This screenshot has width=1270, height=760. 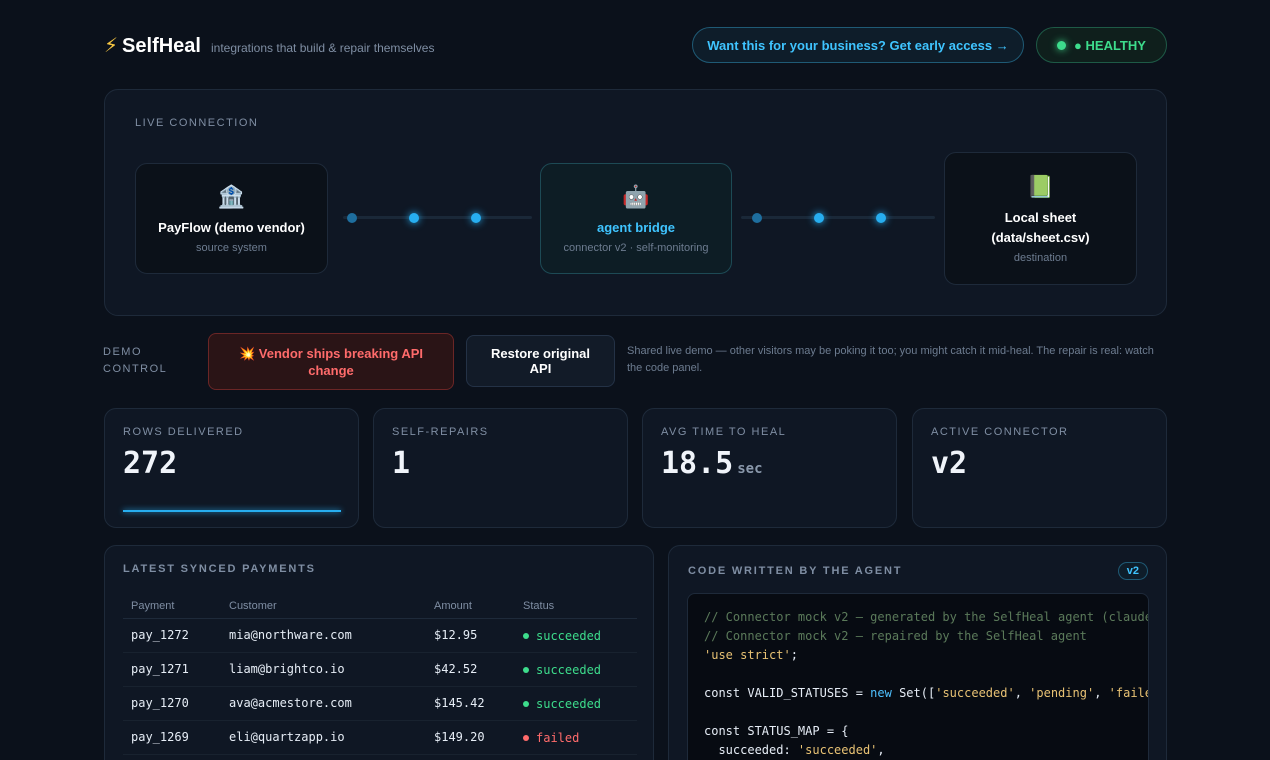 I want to click on payment-id: pay_1269, so click(x=172, y=737).